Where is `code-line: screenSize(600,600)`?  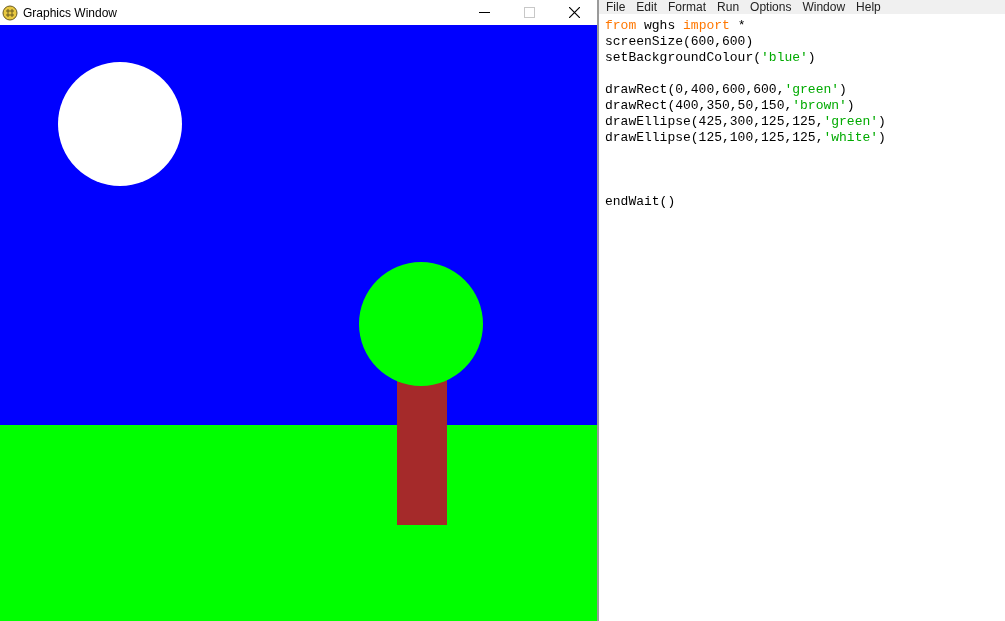 code-line: screenSize(600,600) is located at coordinates (679, 42).